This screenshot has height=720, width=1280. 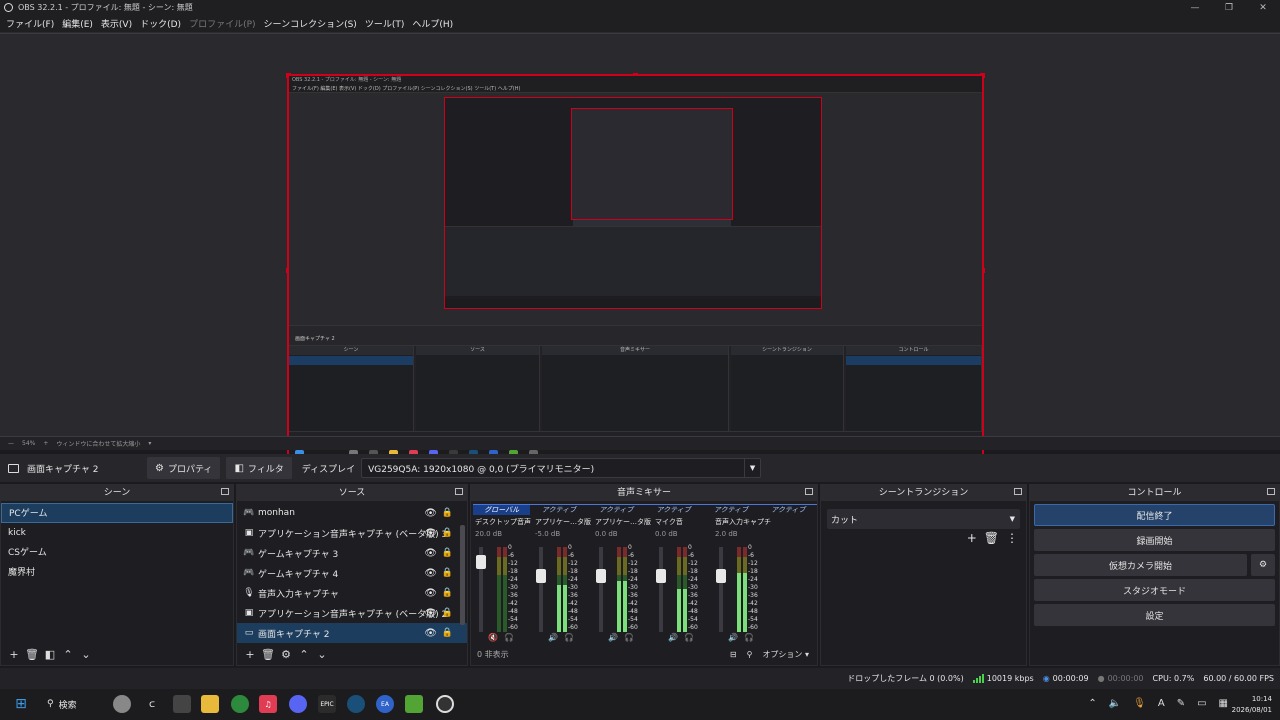 What do you see at coordinates (1139, 703) in the screenshot?
I see `mic-icon: 🎙` at bounding box center [1139, 703].